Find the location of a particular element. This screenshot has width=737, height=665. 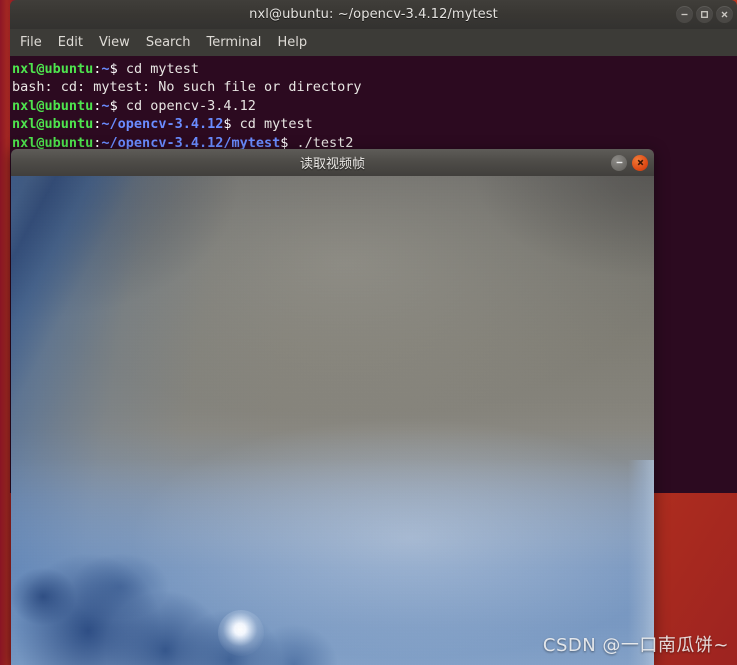

terminal-command: cd opencv-3.4.12 is located at coordinates (186, 105).